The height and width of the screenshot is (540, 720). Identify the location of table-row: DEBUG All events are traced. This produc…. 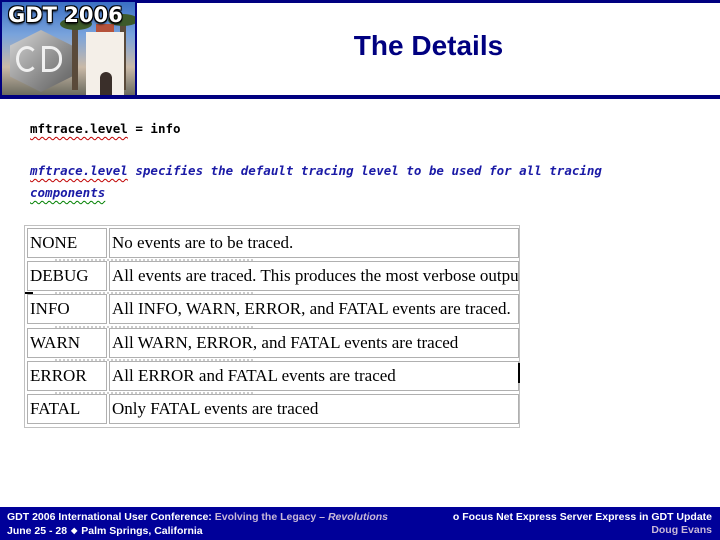
(273, 276).